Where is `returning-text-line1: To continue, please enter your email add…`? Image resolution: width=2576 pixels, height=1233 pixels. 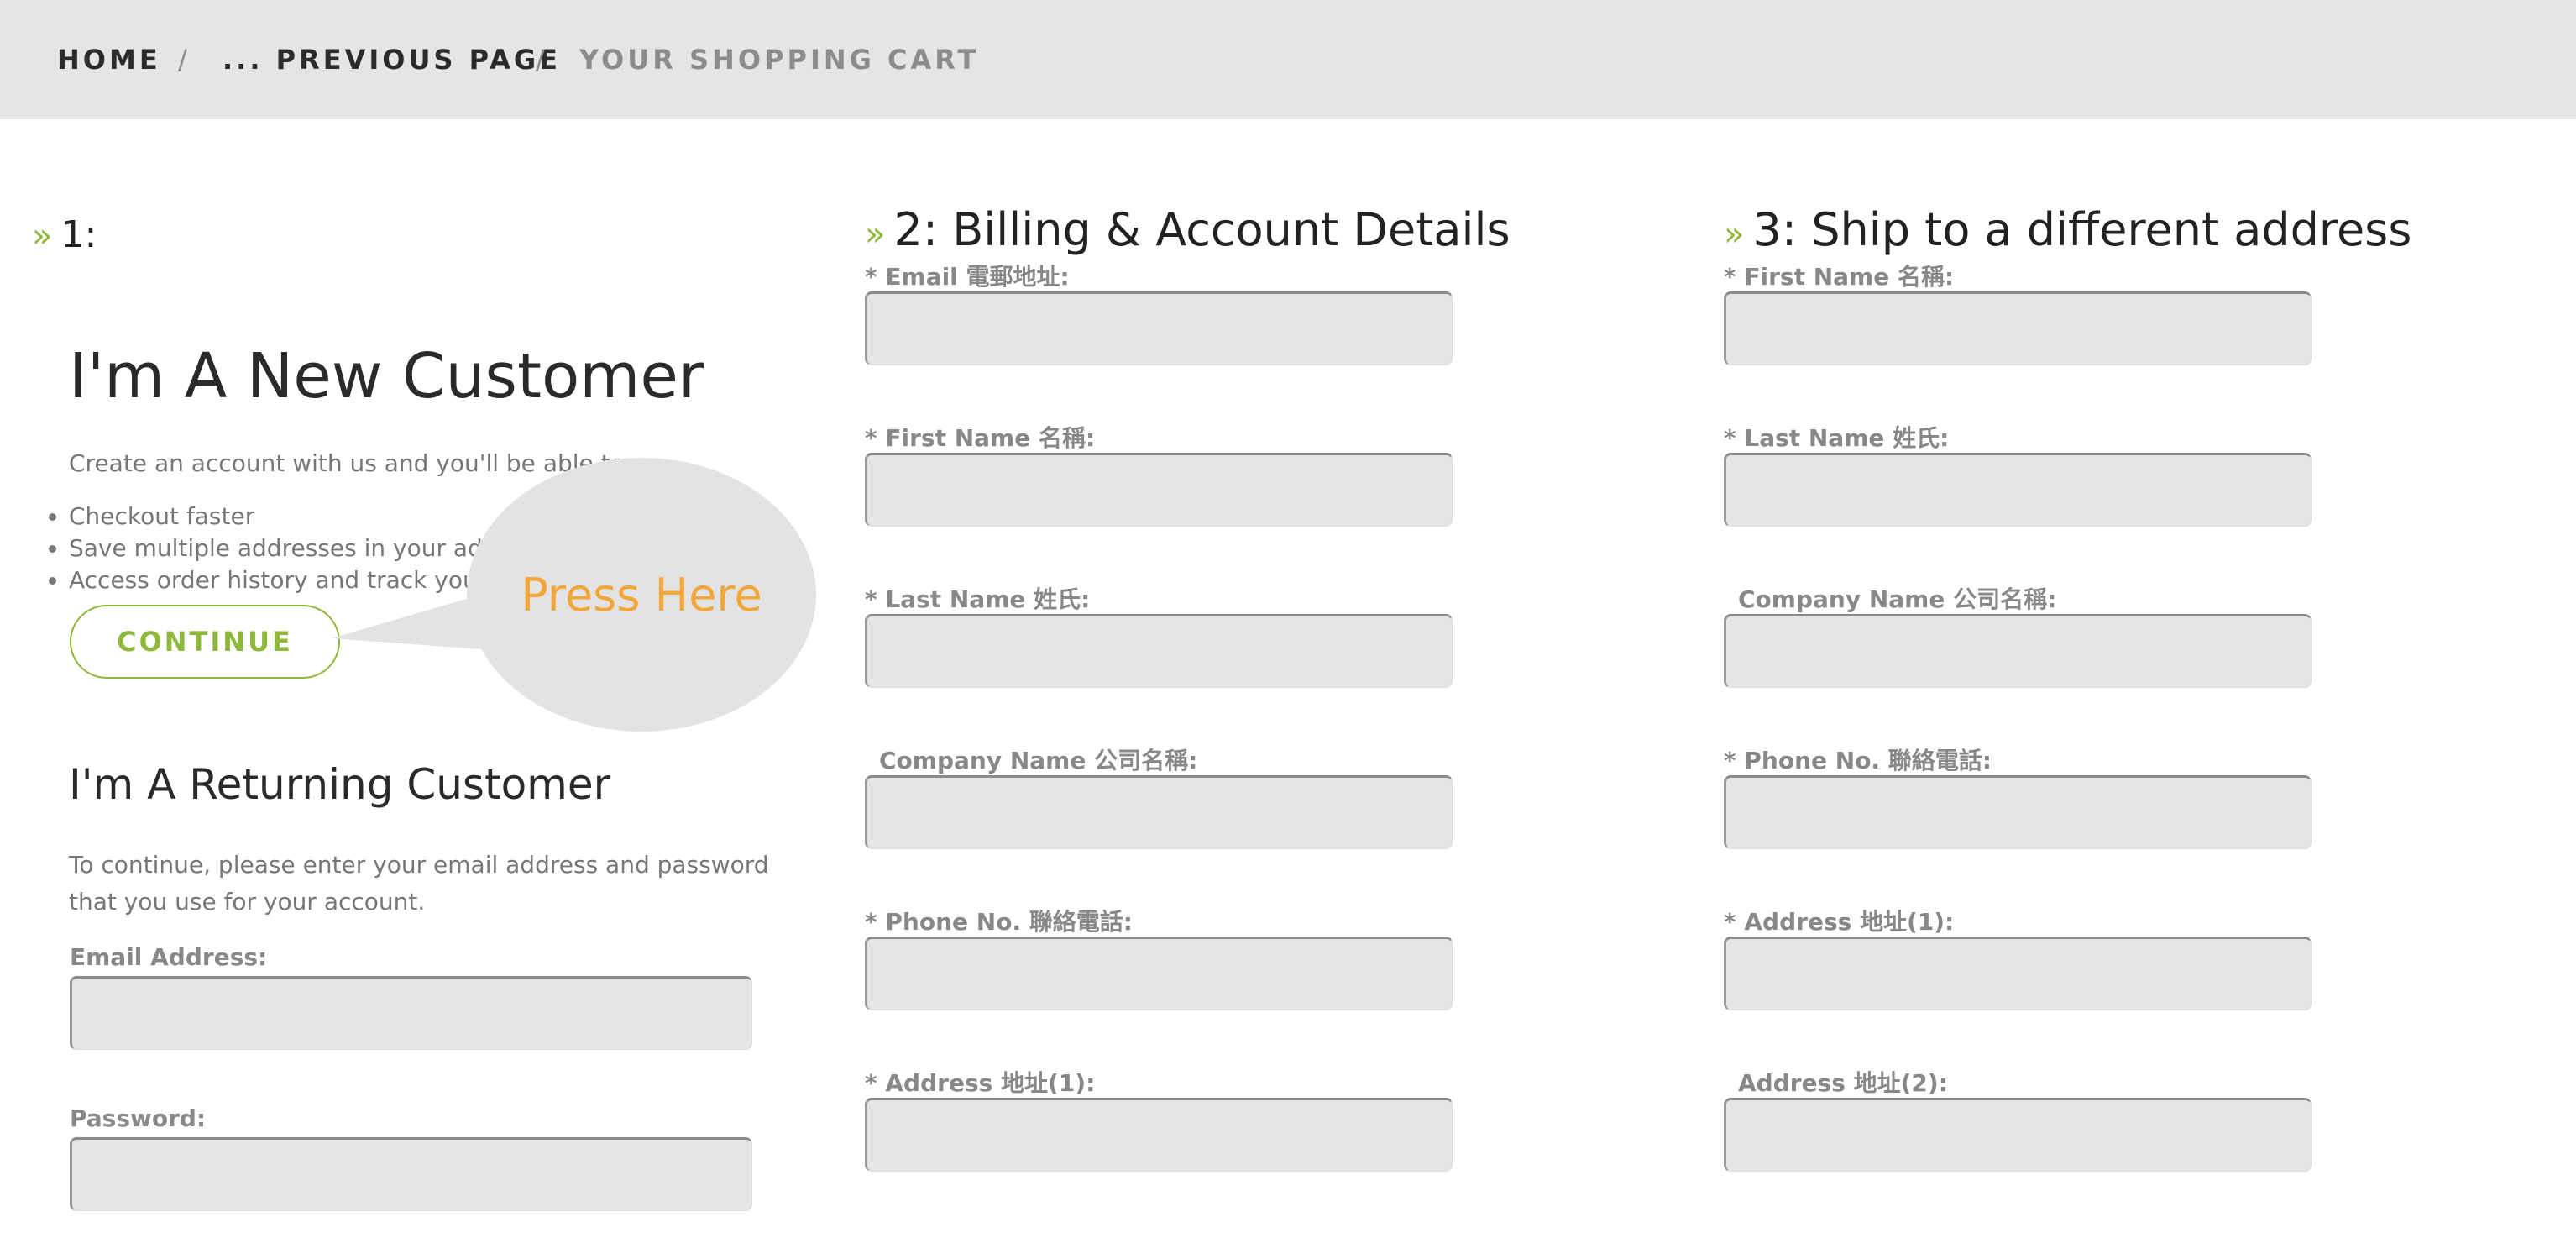 returning-text-line1: To continue, please enter your email add… is located at coordinates (419, 865).